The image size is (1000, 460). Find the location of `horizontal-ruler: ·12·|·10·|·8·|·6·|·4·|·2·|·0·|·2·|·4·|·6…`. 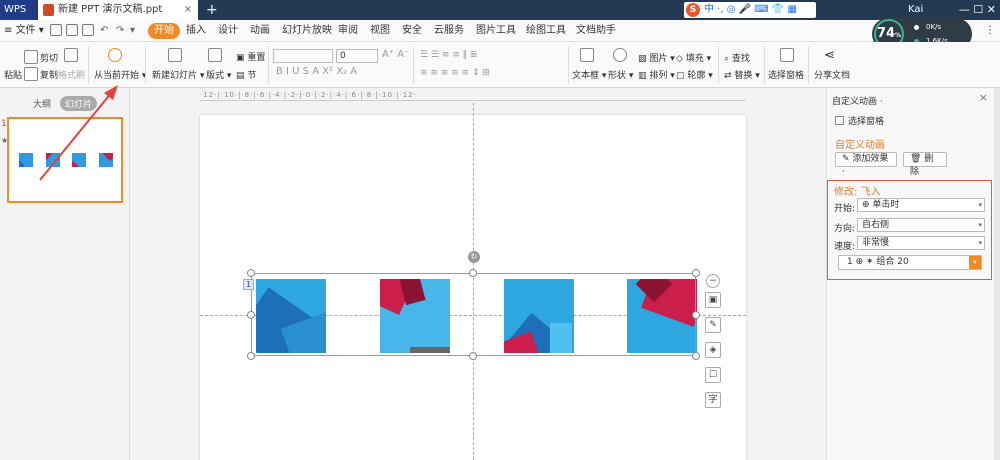

horizontal-ruler: ·12·|·10·|·8·|·6·|·4·|·2·|·0·|·2·|·4·|·6… is located at coordinates (473, 96).